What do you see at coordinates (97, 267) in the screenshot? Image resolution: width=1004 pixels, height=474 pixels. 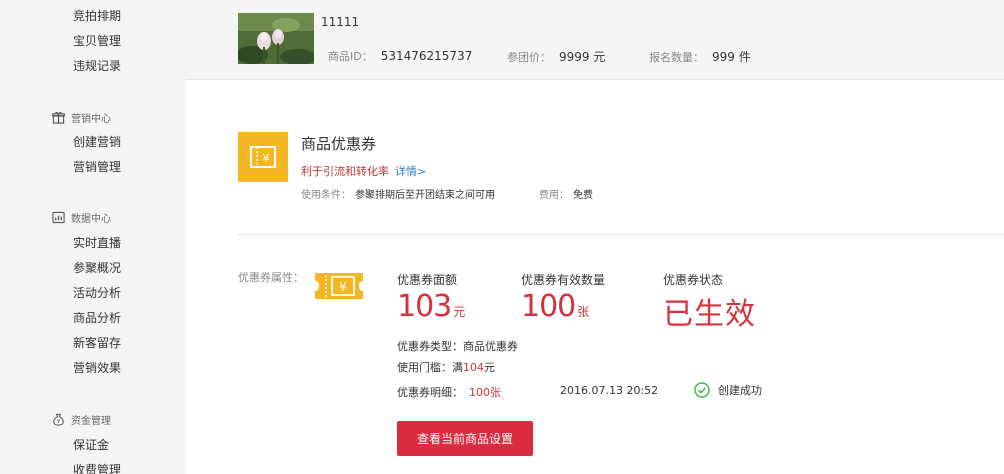 I see `sidebar-item-overview: 参聚概况` at bounding box center [97, 267].